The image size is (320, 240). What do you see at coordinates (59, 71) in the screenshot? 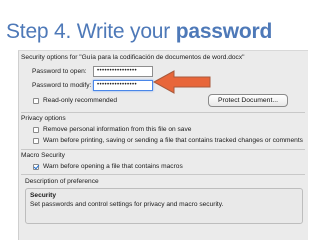
I see `password-open-label: Password to open:` at bounding box center [59, 71].